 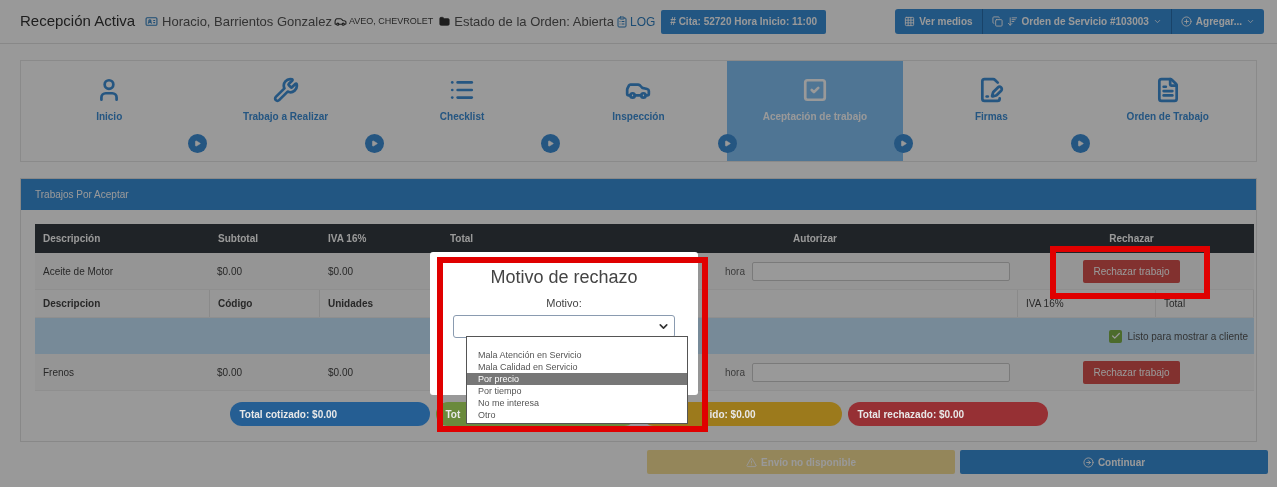 What do you see at coordinates (939, 21) in the screenshot?
I see `toolbar-button: Ver medios` at bounding box center [939, 21].